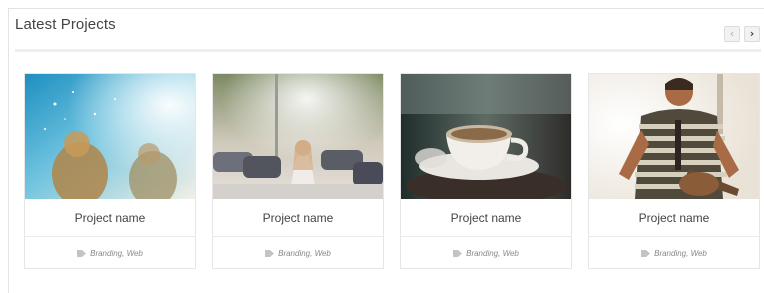  What do you see at coordinates (65, 24) in the screenshot?
I see `section-title: Latest Projects` at bounding box center [65, 24].